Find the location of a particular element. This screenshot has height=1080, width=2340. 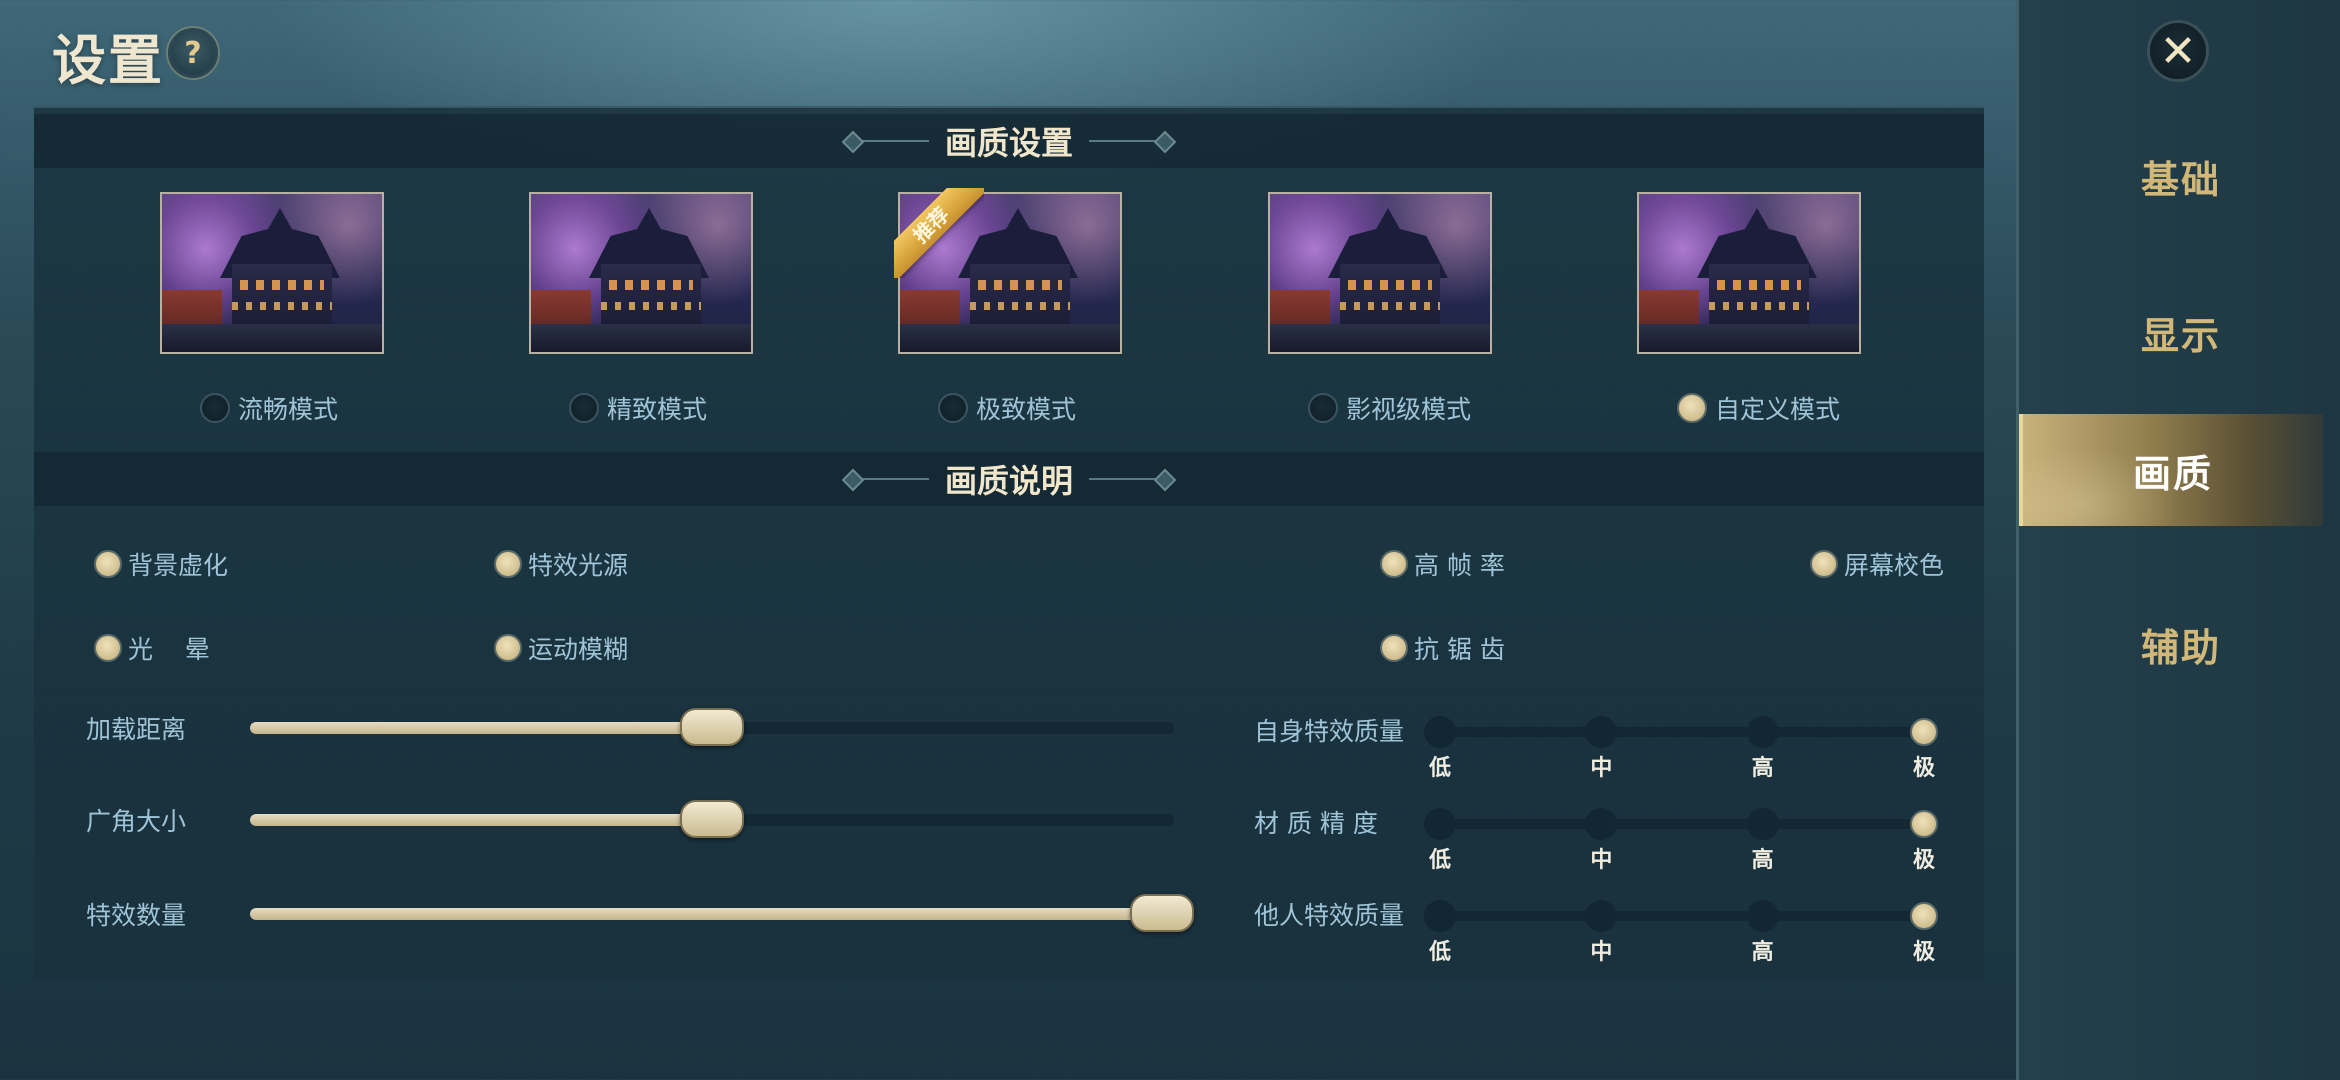

recommended-badge: 推荐 is located at coordinates (939, 233).